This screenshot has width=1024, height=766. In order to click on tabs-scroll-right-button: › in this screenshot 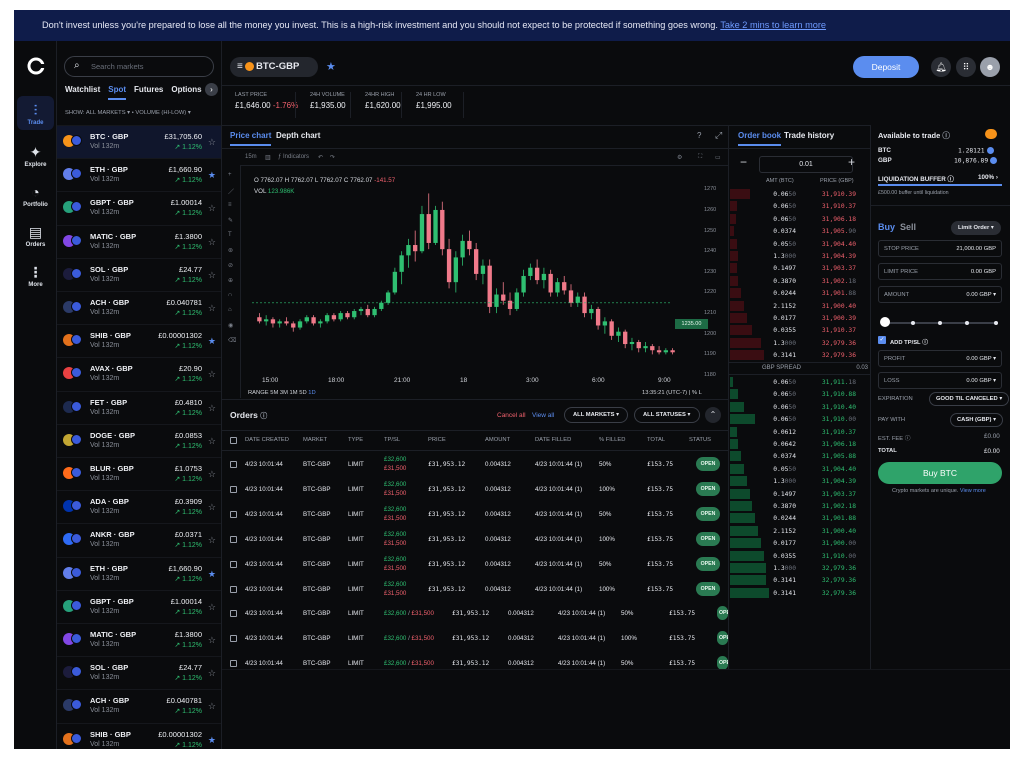, I will do `click(211, 89)`.